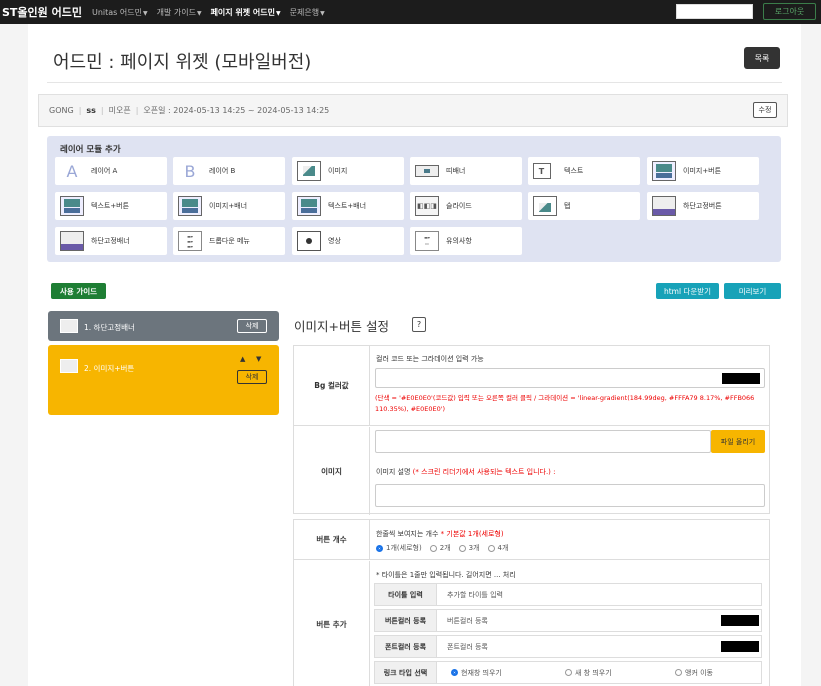 Image resolution: width=821 pixels, height=686 pixels. I want to click on nav-label: 개발 가이드, so click(176, 12).